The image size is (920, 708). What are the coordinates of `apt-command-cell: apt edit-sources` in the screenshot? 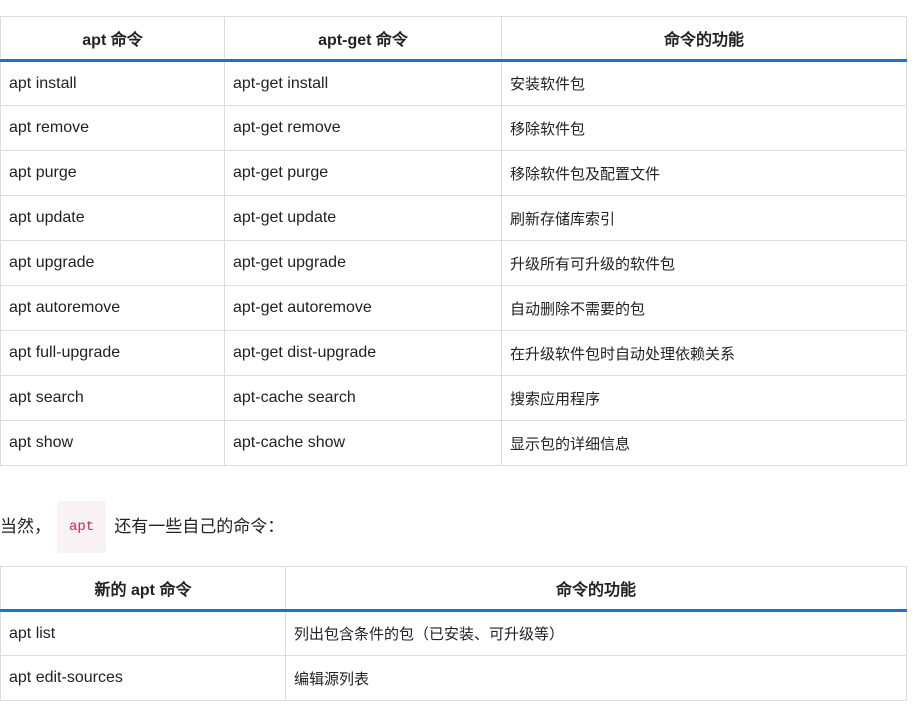 It's located at (143, 678).